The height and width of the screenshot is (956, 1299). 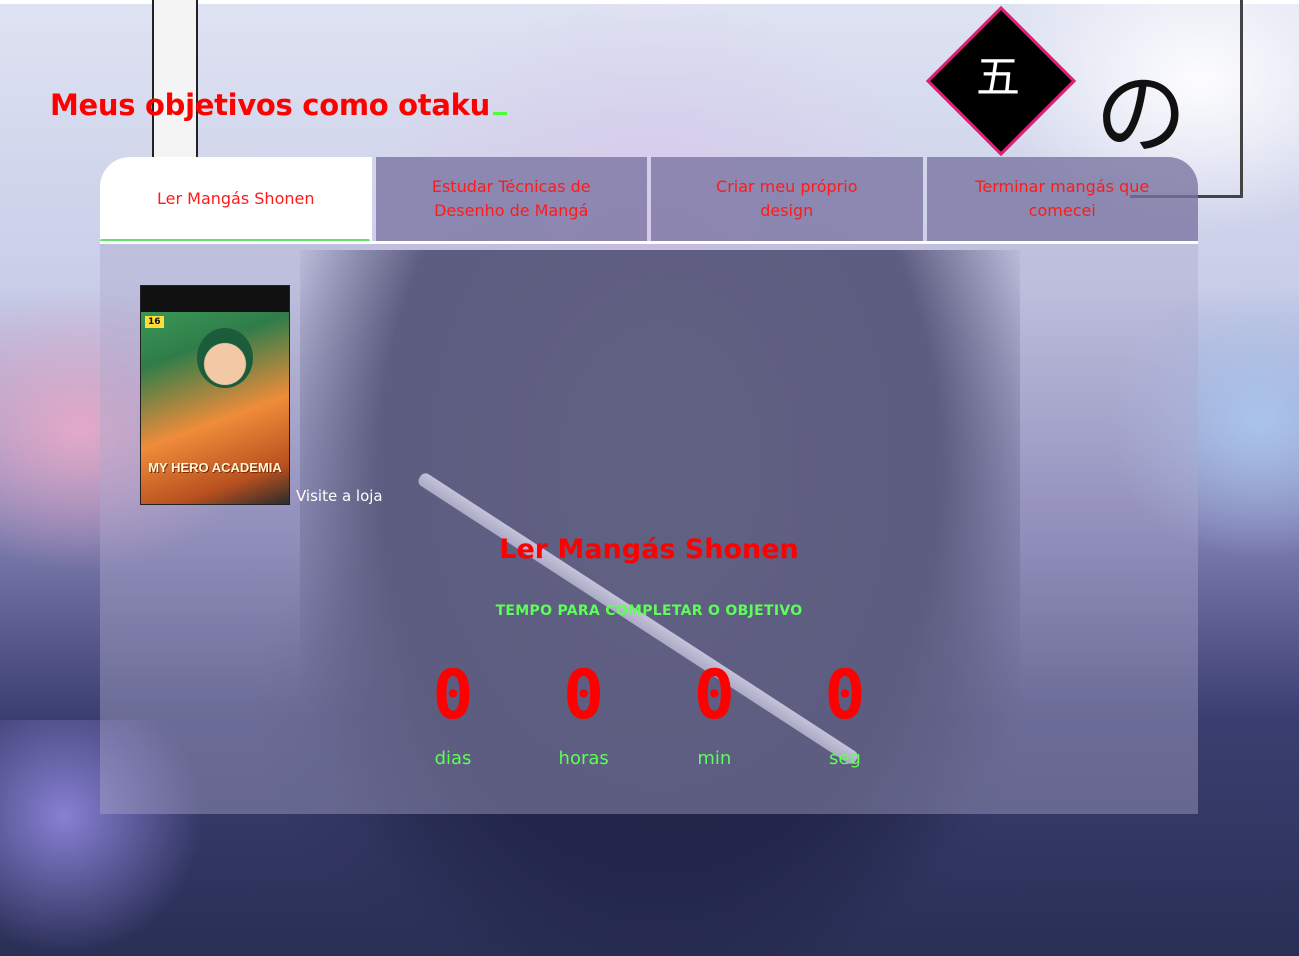 I want to click on visit-store-link: 16 MY HERO ACADEMIA Visite a loja, so click(x=261, y=395).